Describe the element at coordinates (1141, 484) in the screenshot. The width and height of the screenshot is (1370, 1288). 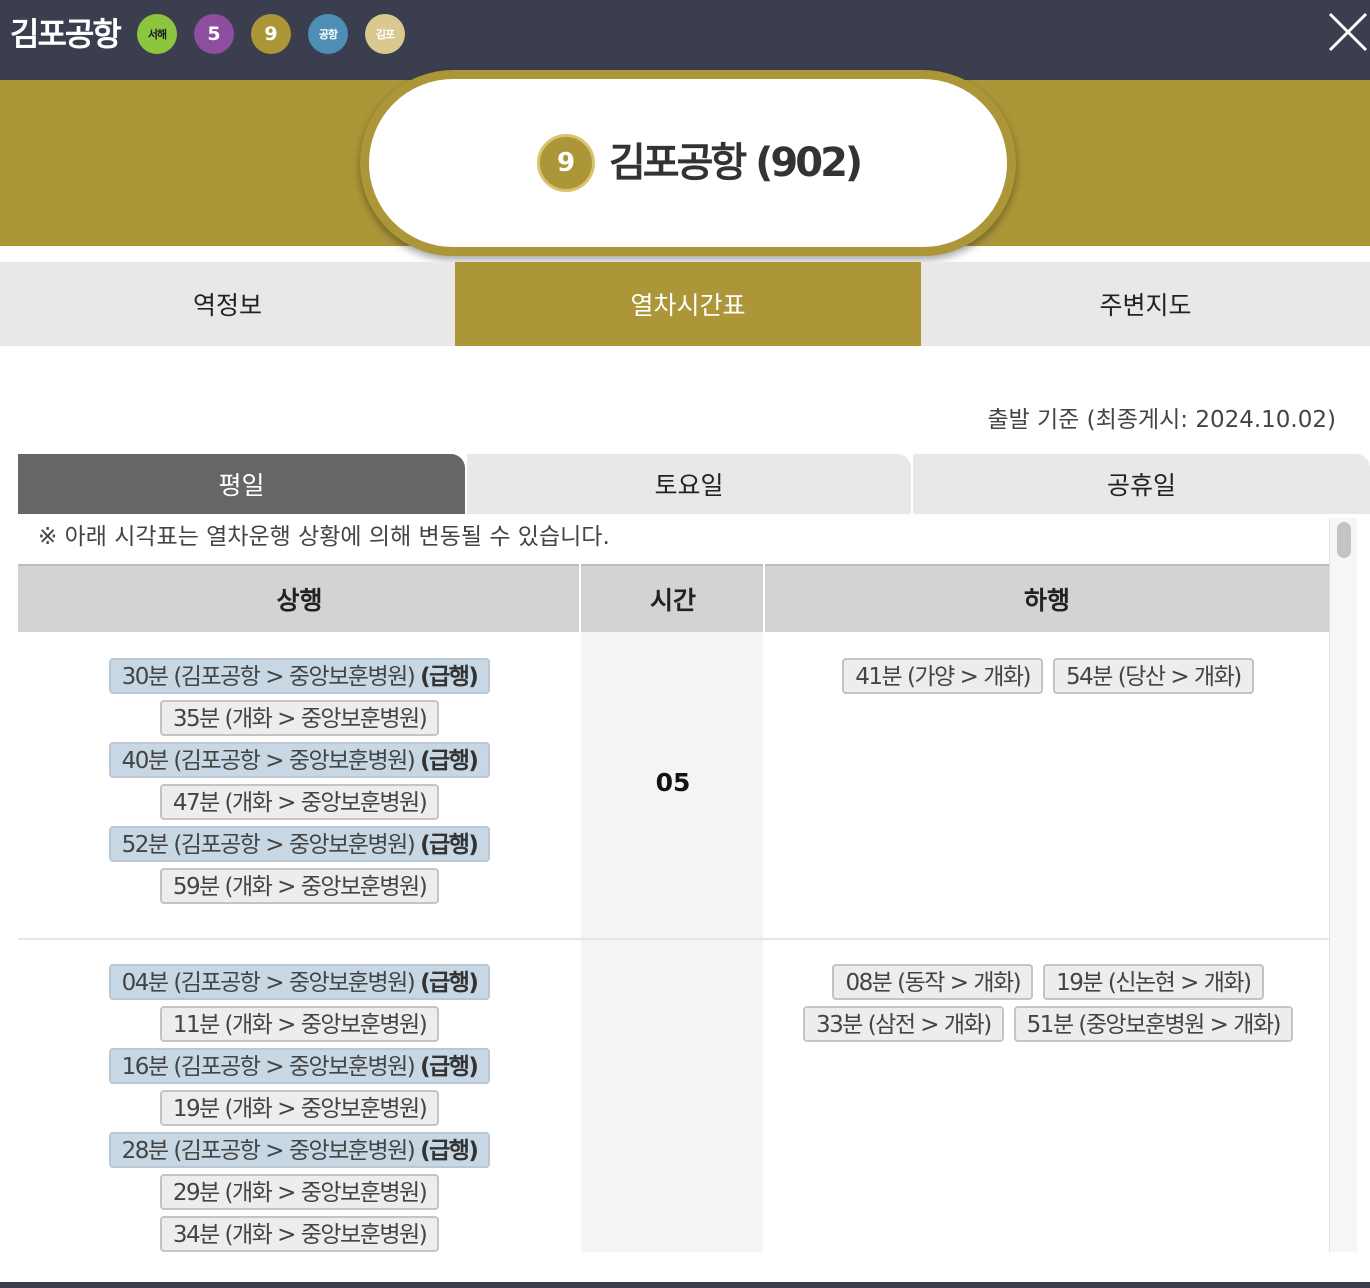
I see `tab-holiday: 공휴일` at that location.